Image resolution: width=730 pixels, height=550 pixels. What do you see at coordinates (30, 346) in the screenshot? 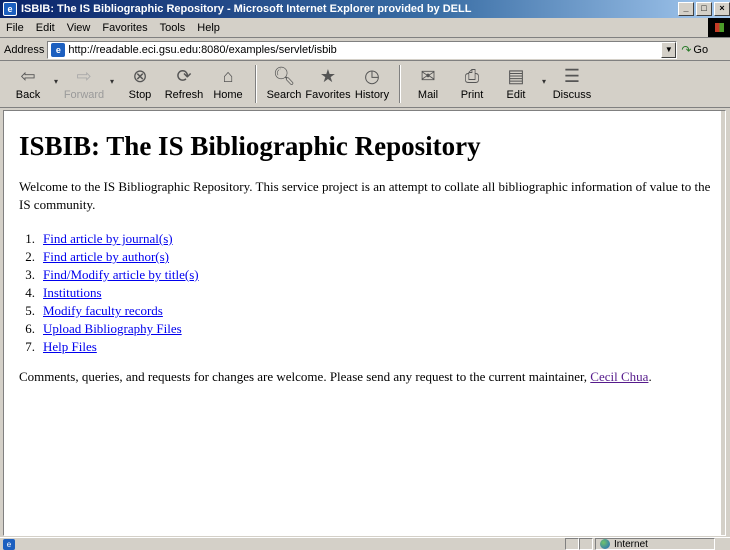
I see `list-number: 7.` at bounding box center [30, 346].